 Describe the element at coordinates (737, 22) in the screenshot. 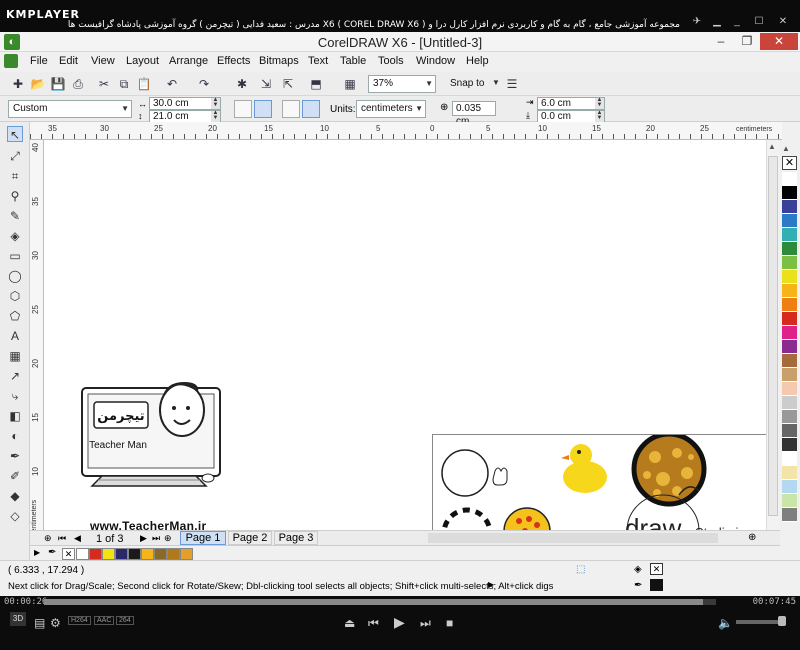

I see `player-minimize-button: _` at that location.